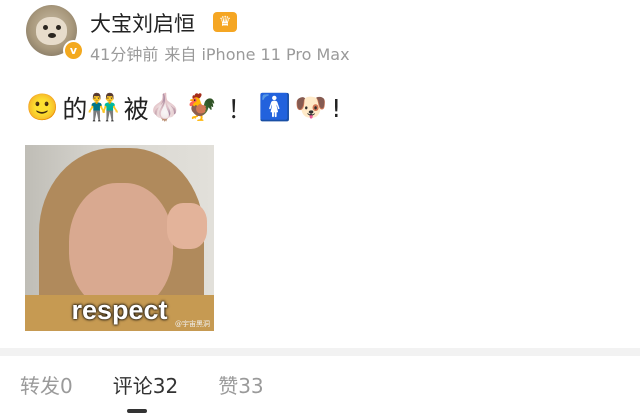 The width and height of the screenshot is (640, 417). What do you see at coordinates (132, 386) in the screenshot?
I see `tab-comments-label: 评论` at bounding box center [132, 386].